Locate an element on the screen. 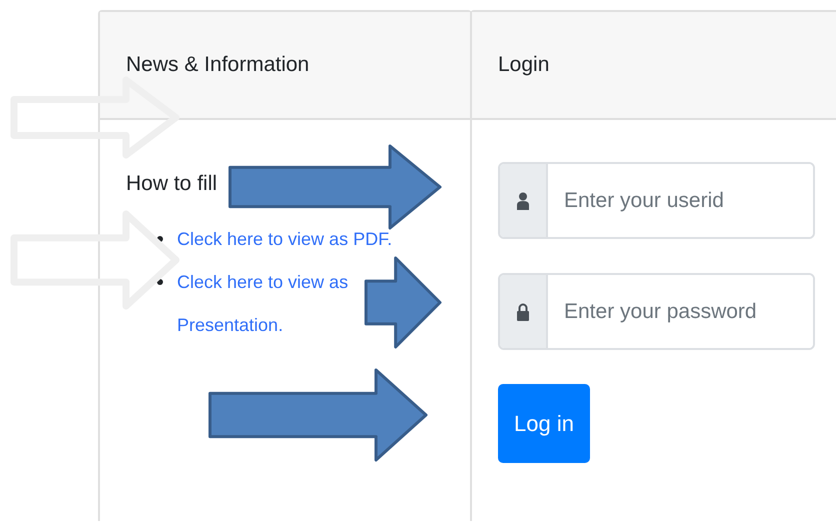 The height and width of the screenshot is (531, 836). card-title: Login is located at coordinates (524, 65).